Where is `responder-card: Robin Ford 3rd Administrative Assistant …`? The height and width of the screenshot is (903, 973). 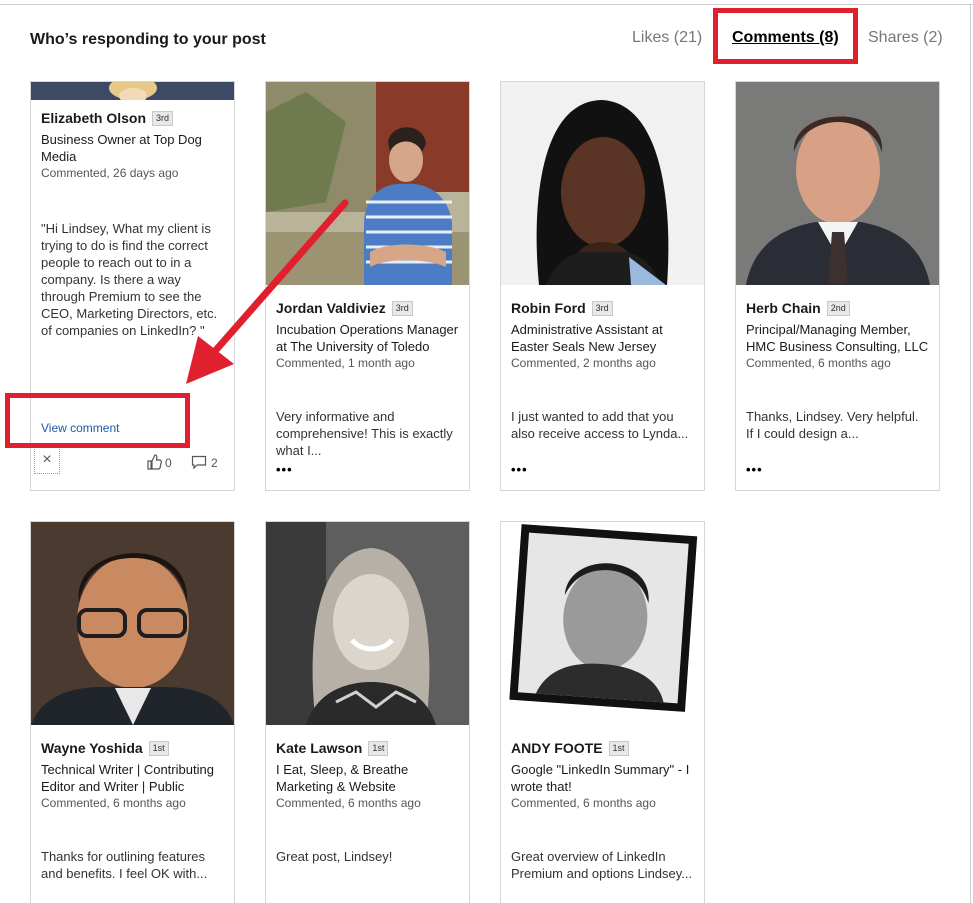 responder-card: Robin Ford 3rd Administrative Assistant … is located at coordinates (602, 286).